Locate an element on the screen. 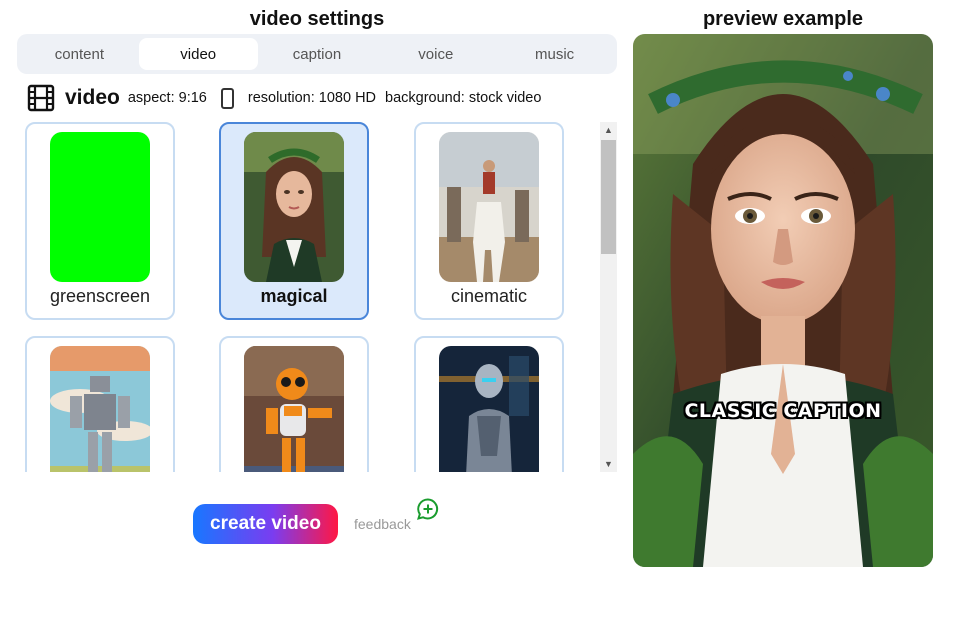  style-card-label: magical is located at coordinates (294, 296).